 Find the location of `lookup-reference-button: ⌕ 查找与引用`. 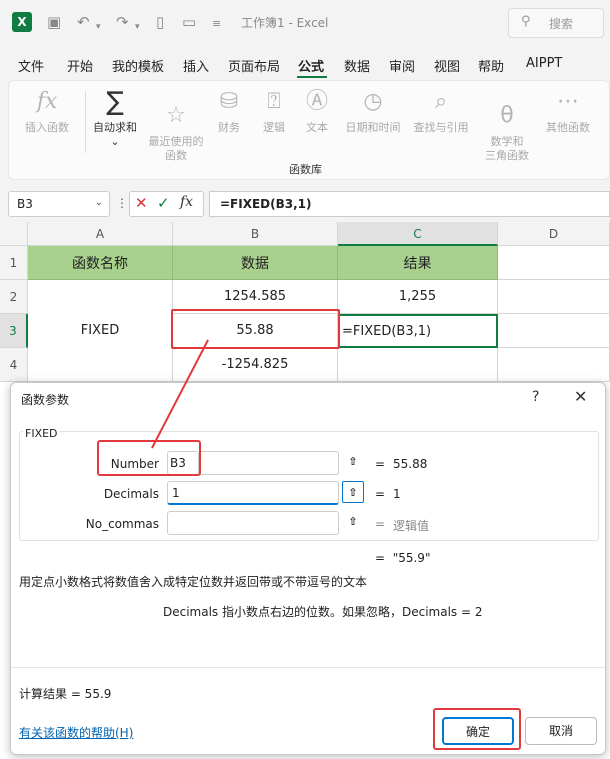

lookup-reference-button: ⌕ 查找与引用 is located at coordinates (441, 111).